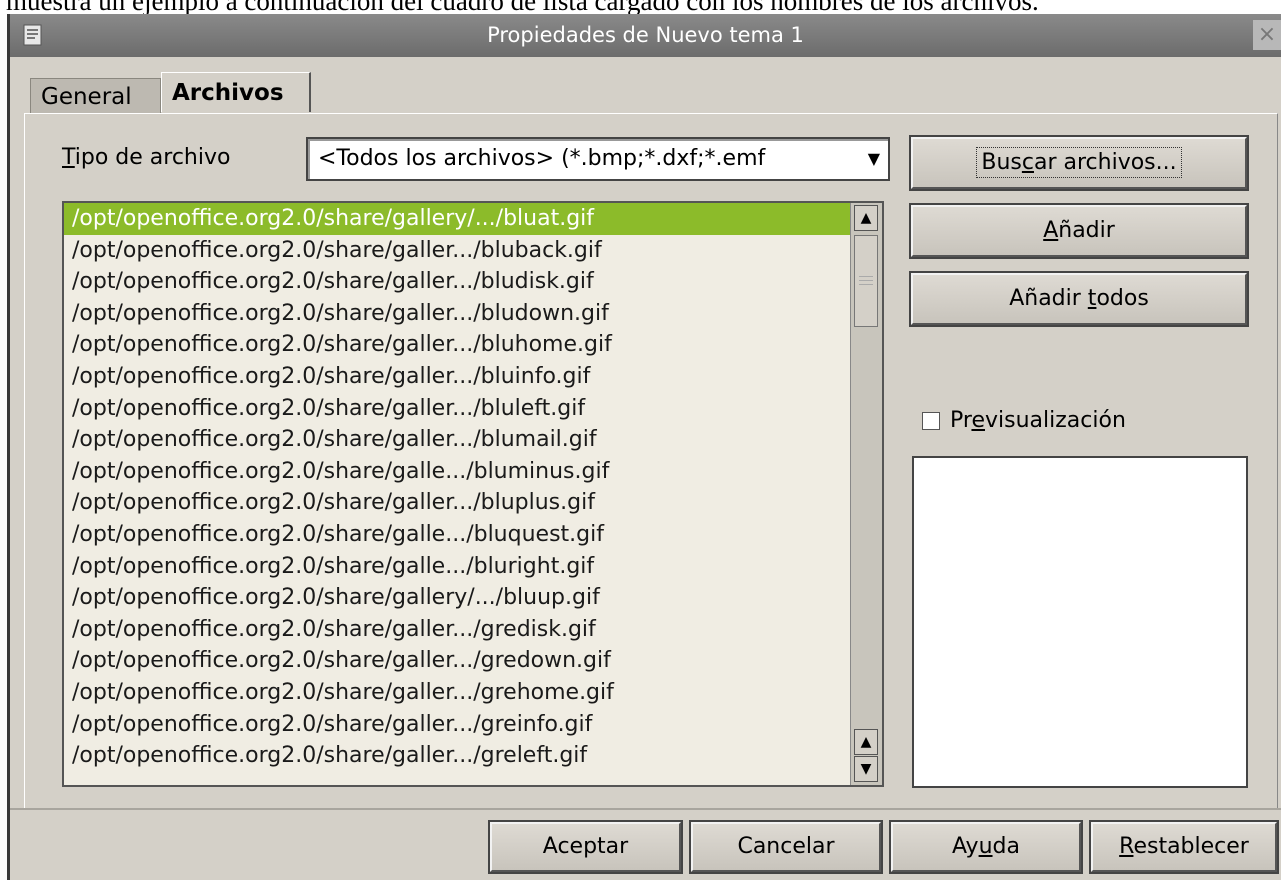 This screenshot has height=880, width=1281. What do you see at coordinates (645, 809) in the screenshot?
I see `footer-separator` at bounding box center [645, 809].